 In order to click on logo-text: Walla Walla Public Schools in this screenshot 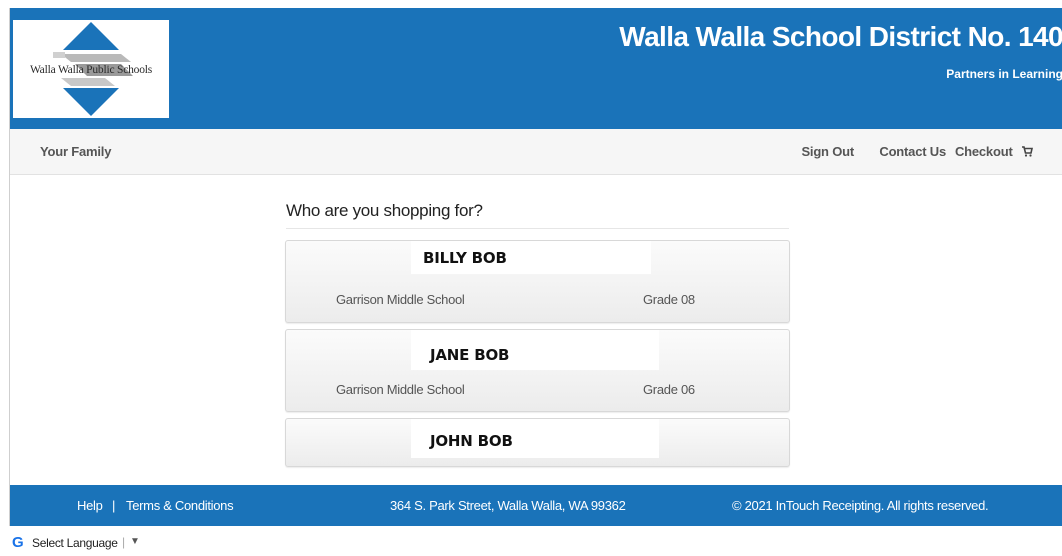, I will do `click(91, 70)`.